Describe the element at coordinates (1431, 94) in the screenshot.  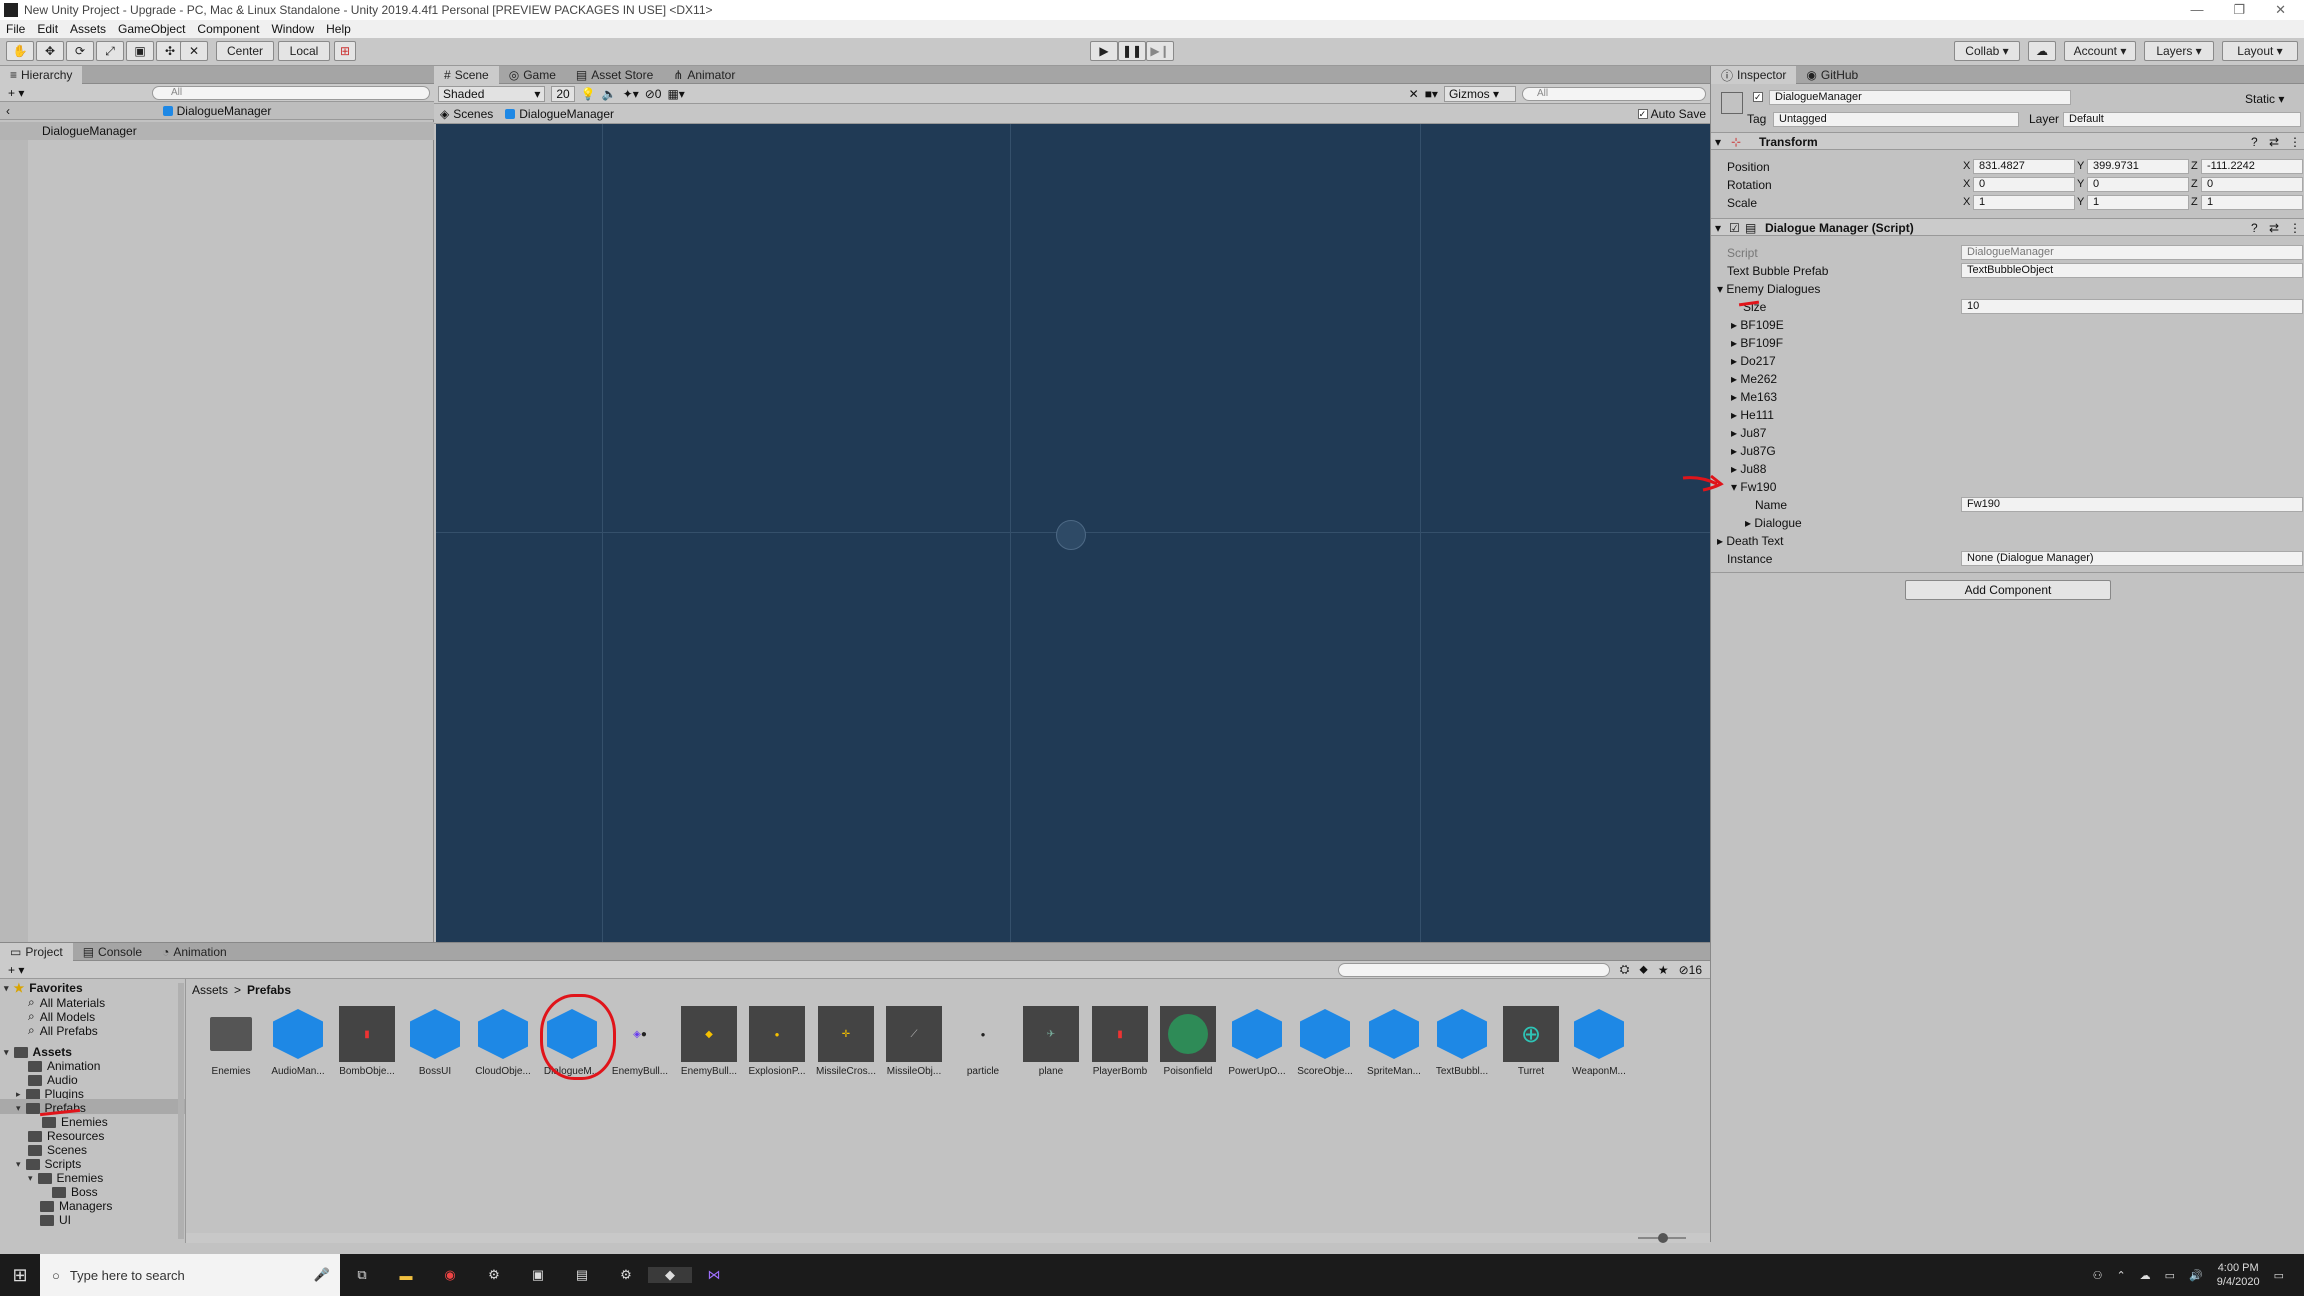
I see `camera-icon: ■▾` at that location.